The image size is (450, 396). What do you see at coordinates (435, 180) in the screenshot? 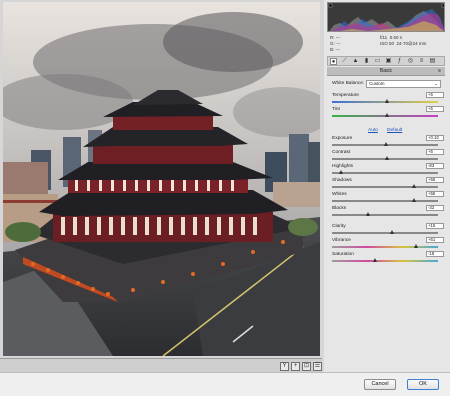
I see `shadows-value-field: +56` at bounding box center [435, 180].